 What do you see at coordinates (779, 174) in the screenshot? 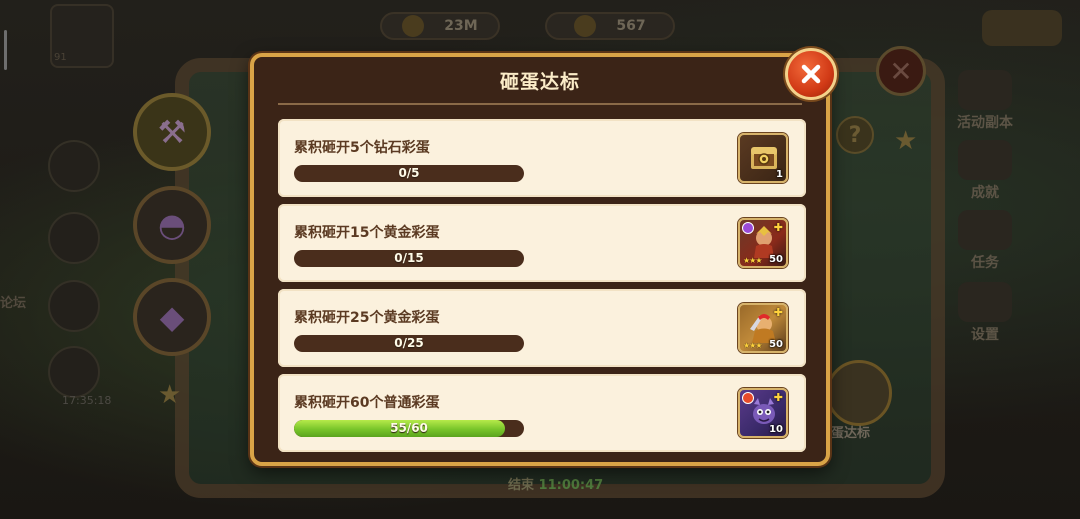
I see `reward-count: 1` at bounding box center [779, 174].